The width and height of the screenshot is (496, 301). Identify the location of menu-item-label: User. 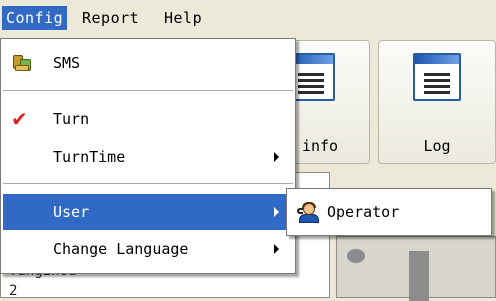
(71, 212).